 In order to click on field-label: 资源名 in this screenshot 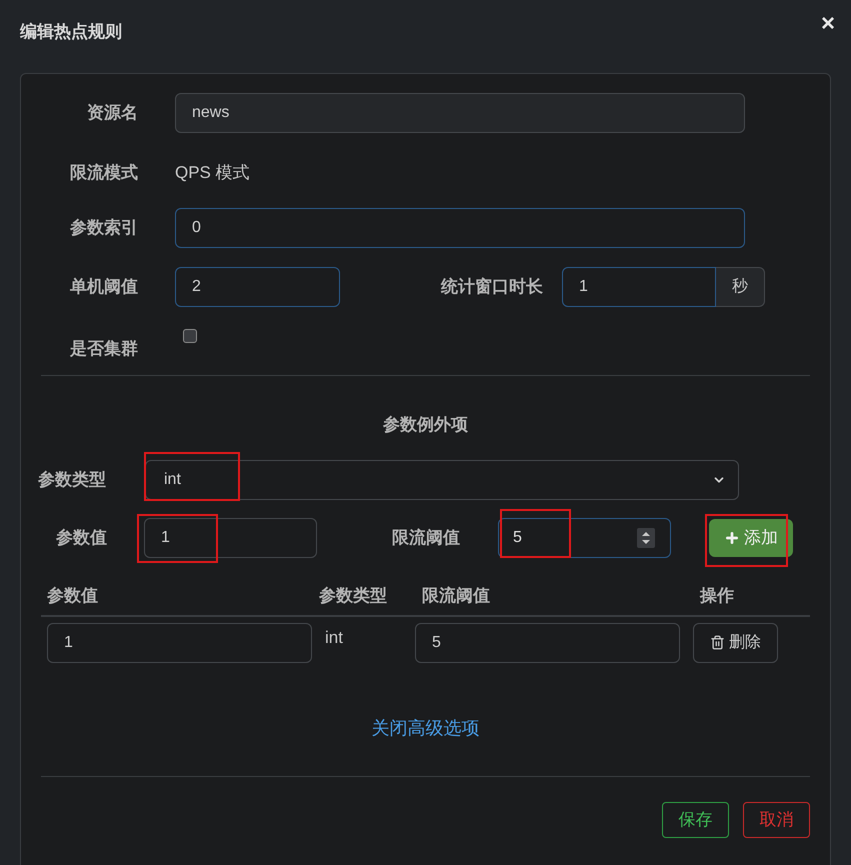, I will do `click(112, 113)`.